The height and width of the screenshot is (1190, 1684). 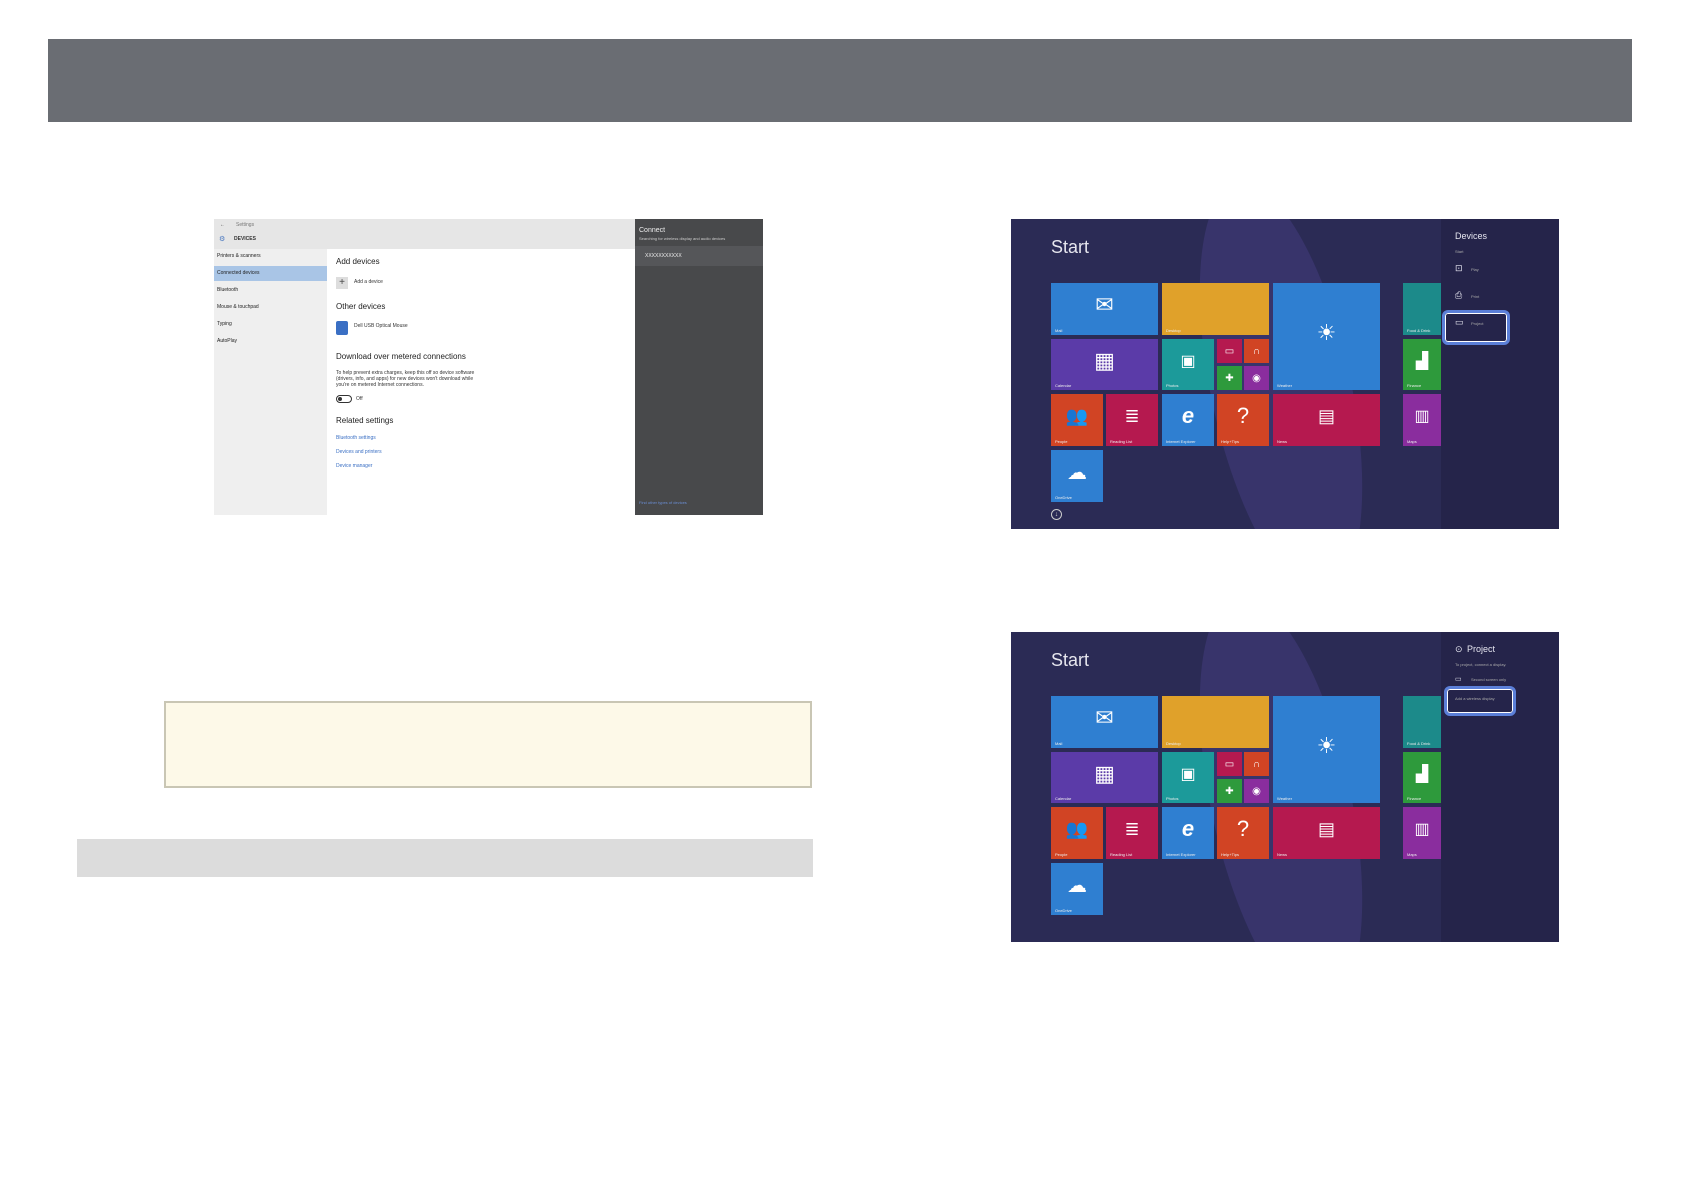 What do you see at coordinates (699, 256) in the screenshot?
I see `connect-device-row: XXXXXXXXXXX` at bounding box center [699, 256].